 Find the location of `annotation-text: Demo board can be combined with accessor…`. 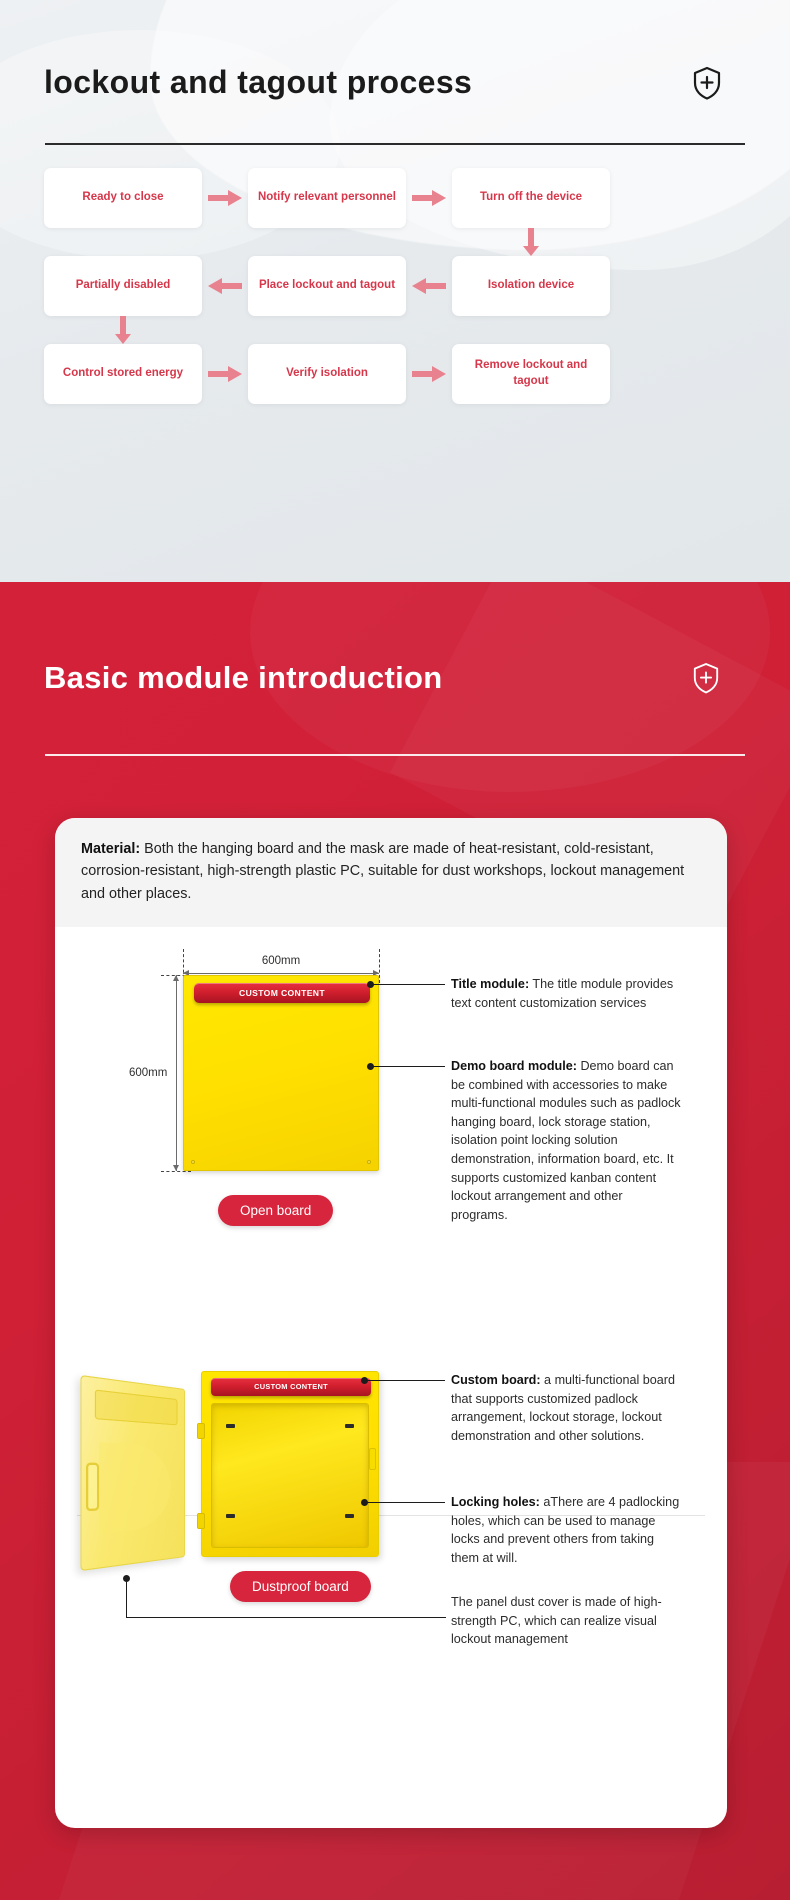

annotation-text: Demo board can be combined with accessor… is located at coordinates (566, 1140).